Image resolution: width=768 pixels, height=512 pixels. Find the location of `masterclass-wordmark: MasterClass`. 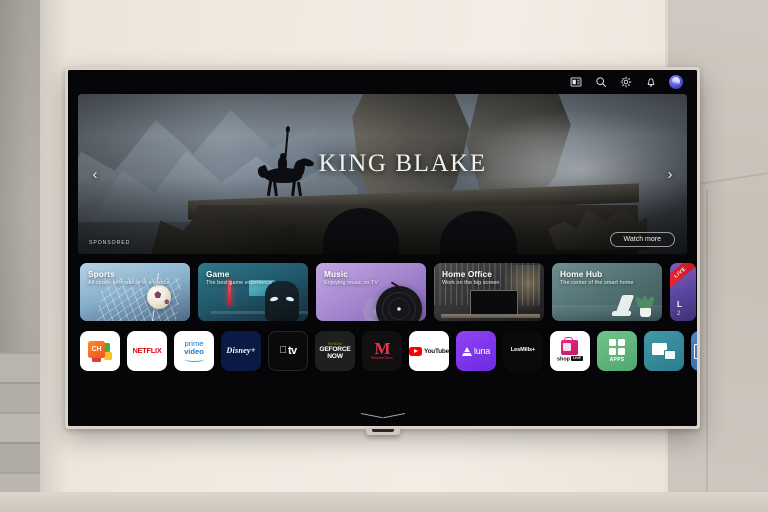

masterclass-wordmark: MasterClass is located at coordinates (382, 358).